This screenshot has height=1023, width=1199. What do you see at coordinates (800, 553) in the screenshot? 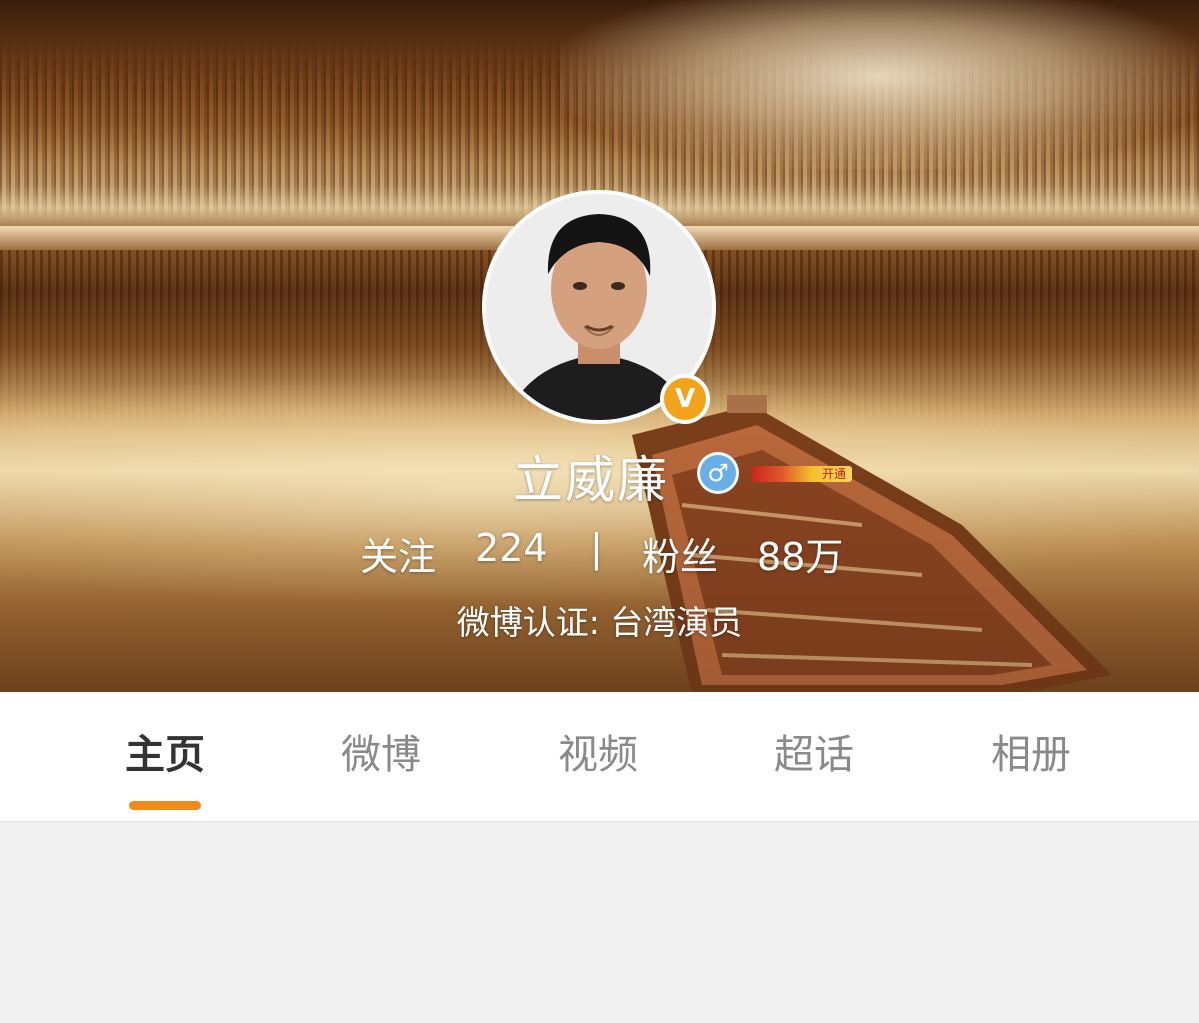
I see `fans-count: 88万` at bounding box center [800, 553].